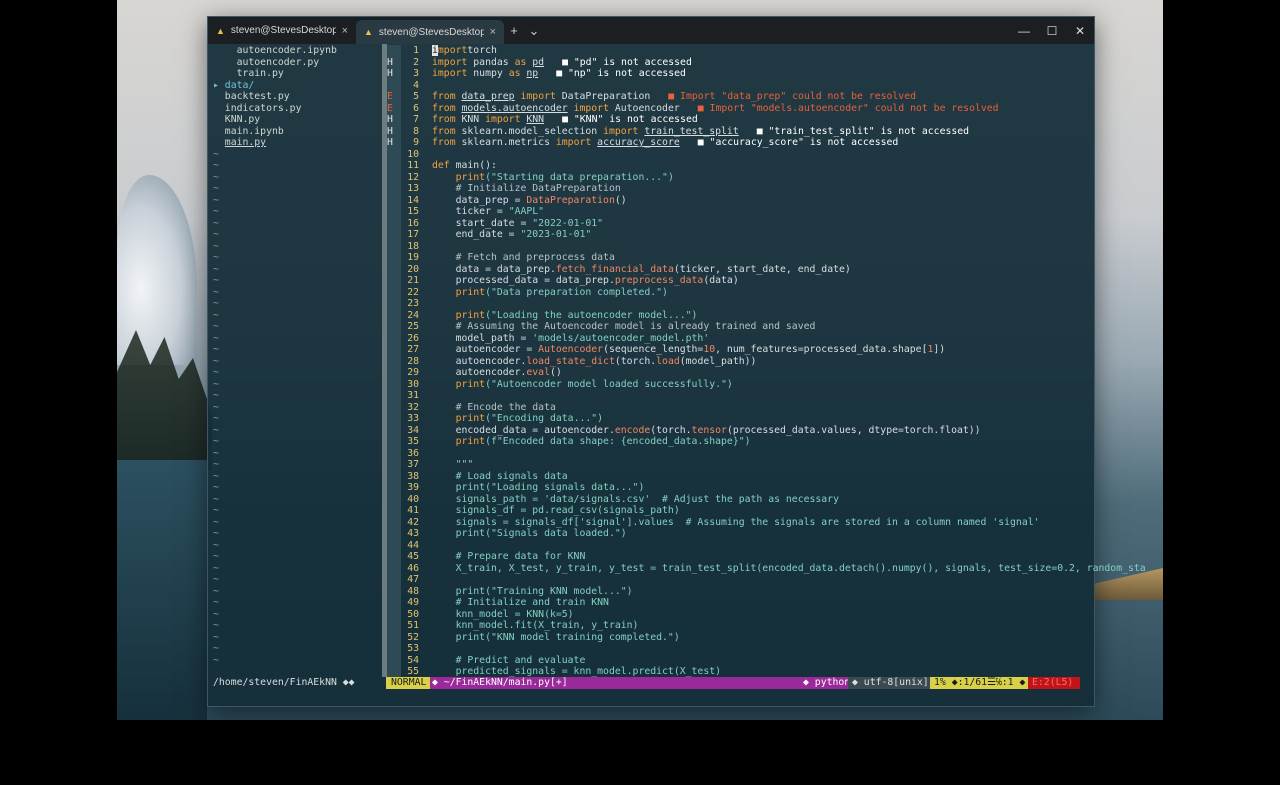 The image size is (1280, 785). I want to click on code-line: 50 knn_model = KNN(k=5), so click(740, 614).